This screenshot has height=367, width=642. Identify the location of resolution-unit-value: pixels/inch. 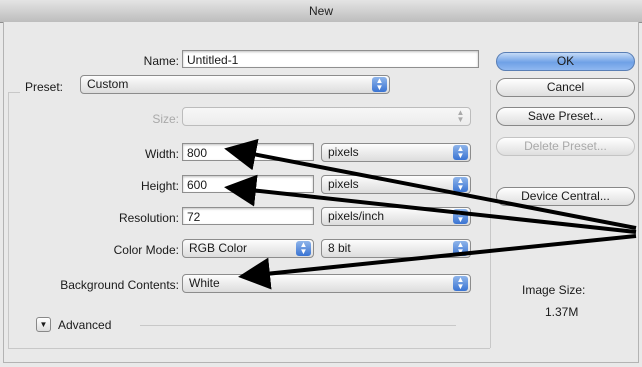
(356, 216).